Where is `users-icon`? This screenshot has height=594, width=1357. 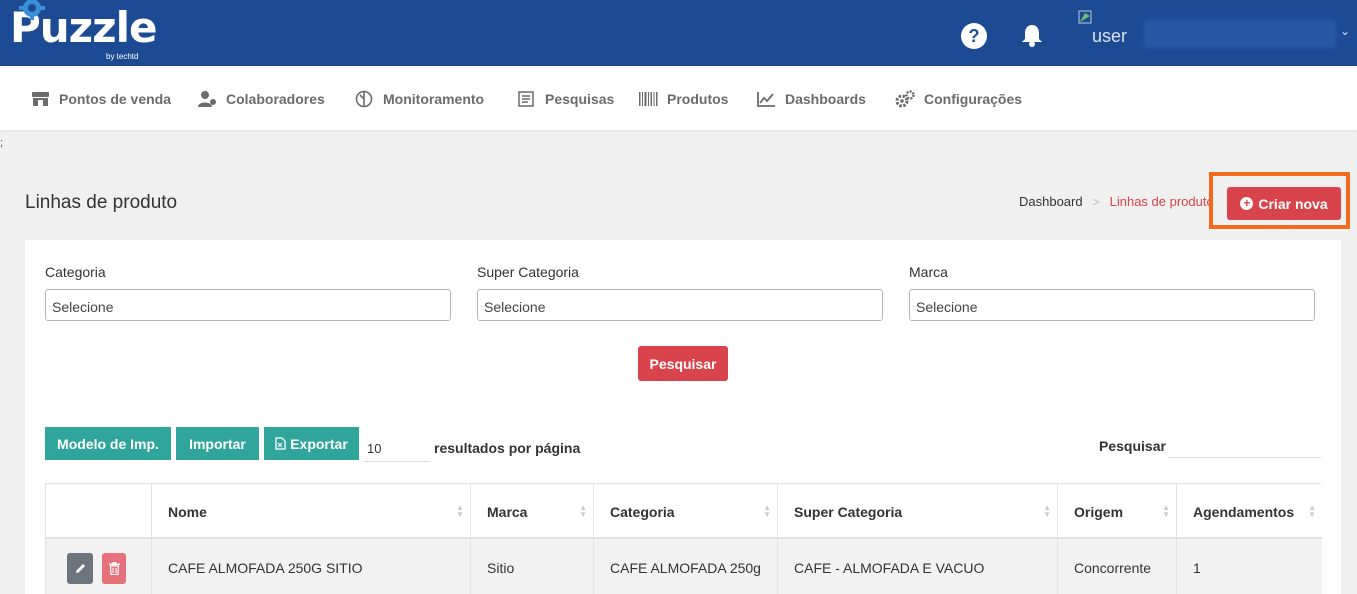 users-icon is located at coordinates (207, 99).